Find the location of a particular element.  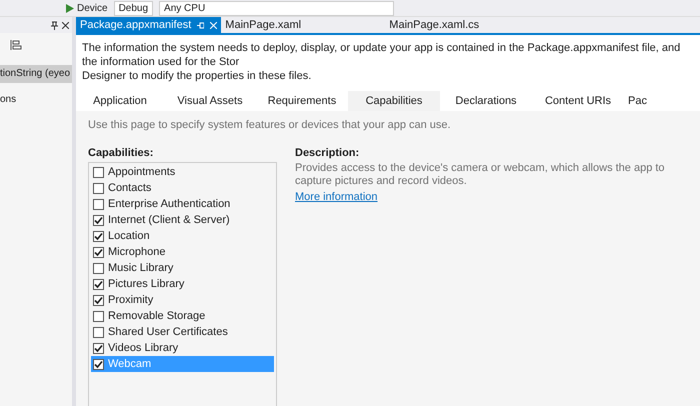

manifest-tab: Requirements is located at coordinates (302, 101).